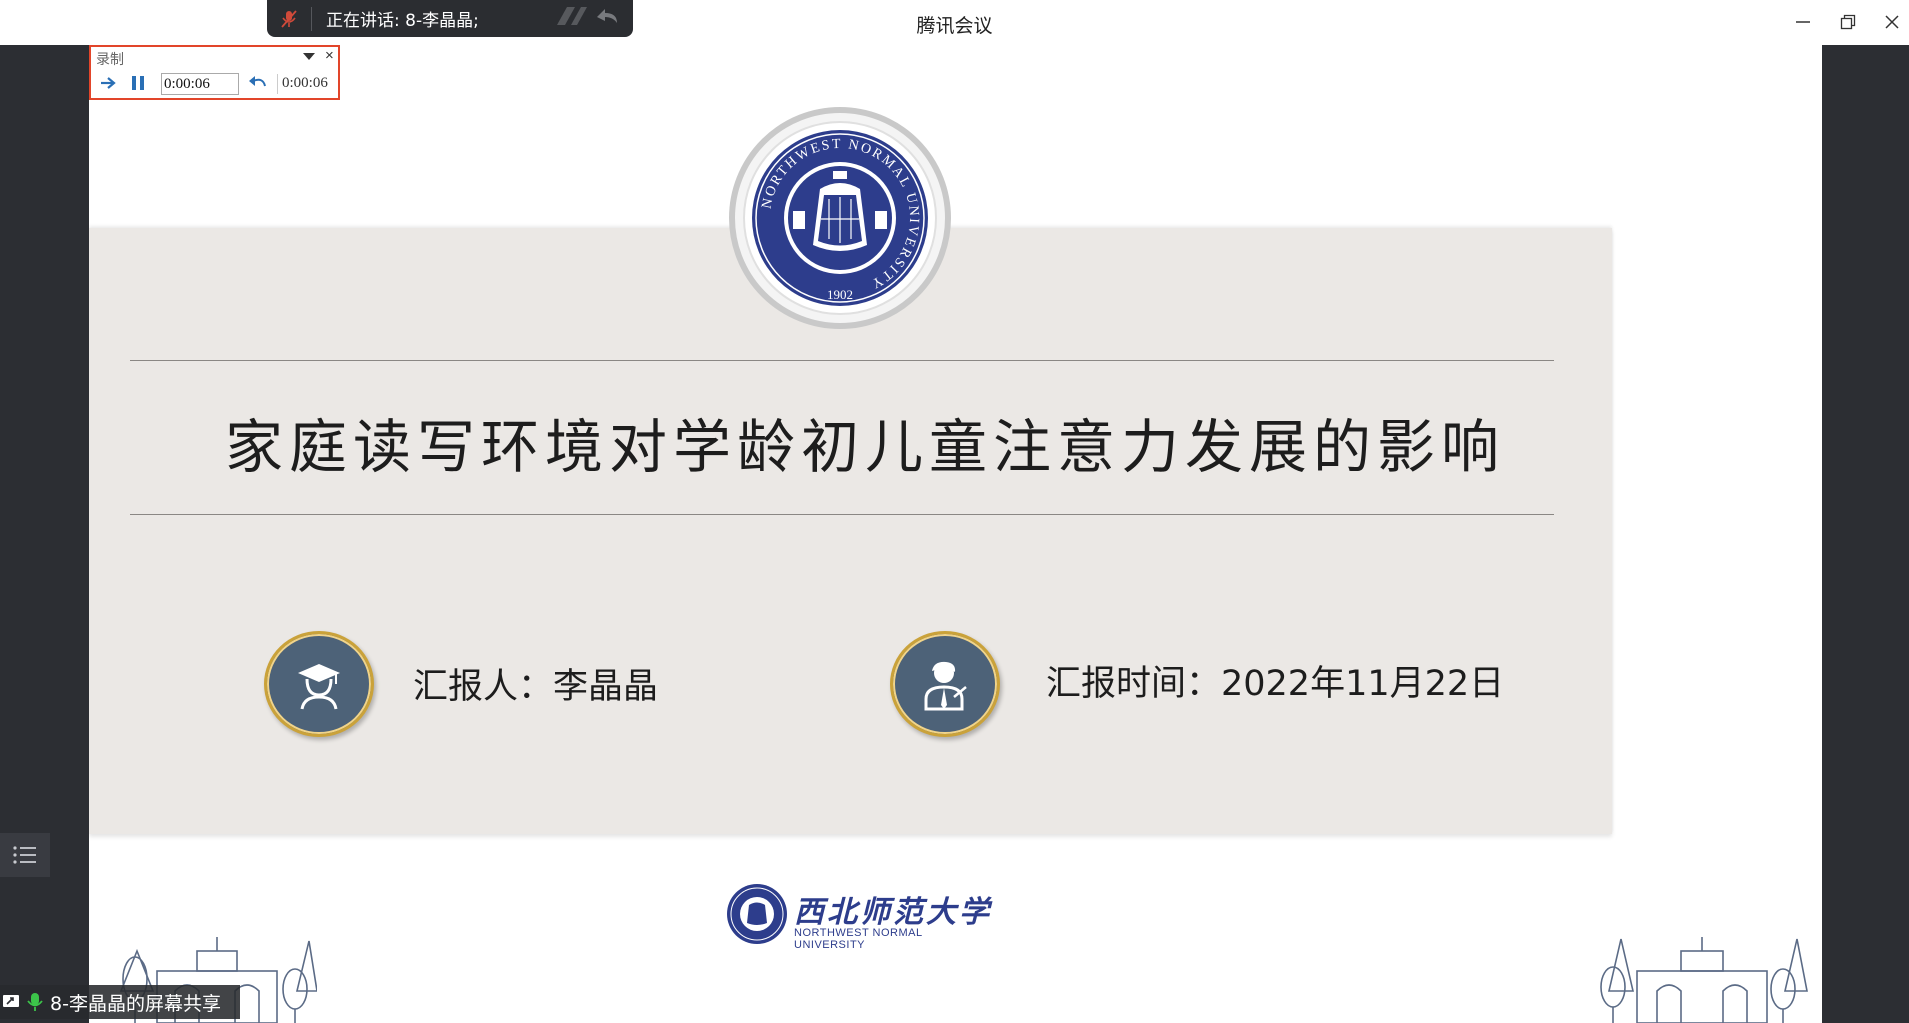 The height and width of the screenshot is (1023, 1909). I want to click on close-icon, so click(1890, 22).